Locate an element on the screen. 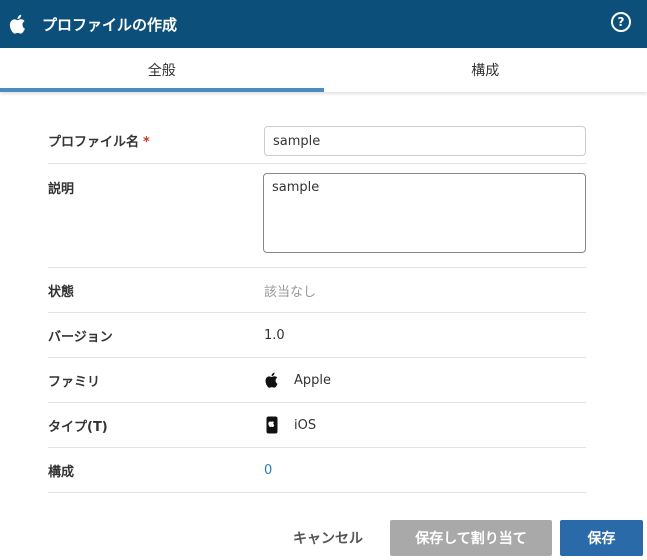 The width and height of the screenshot is (647, 560). status-label: 状態 is located at coordinates (61, 292).